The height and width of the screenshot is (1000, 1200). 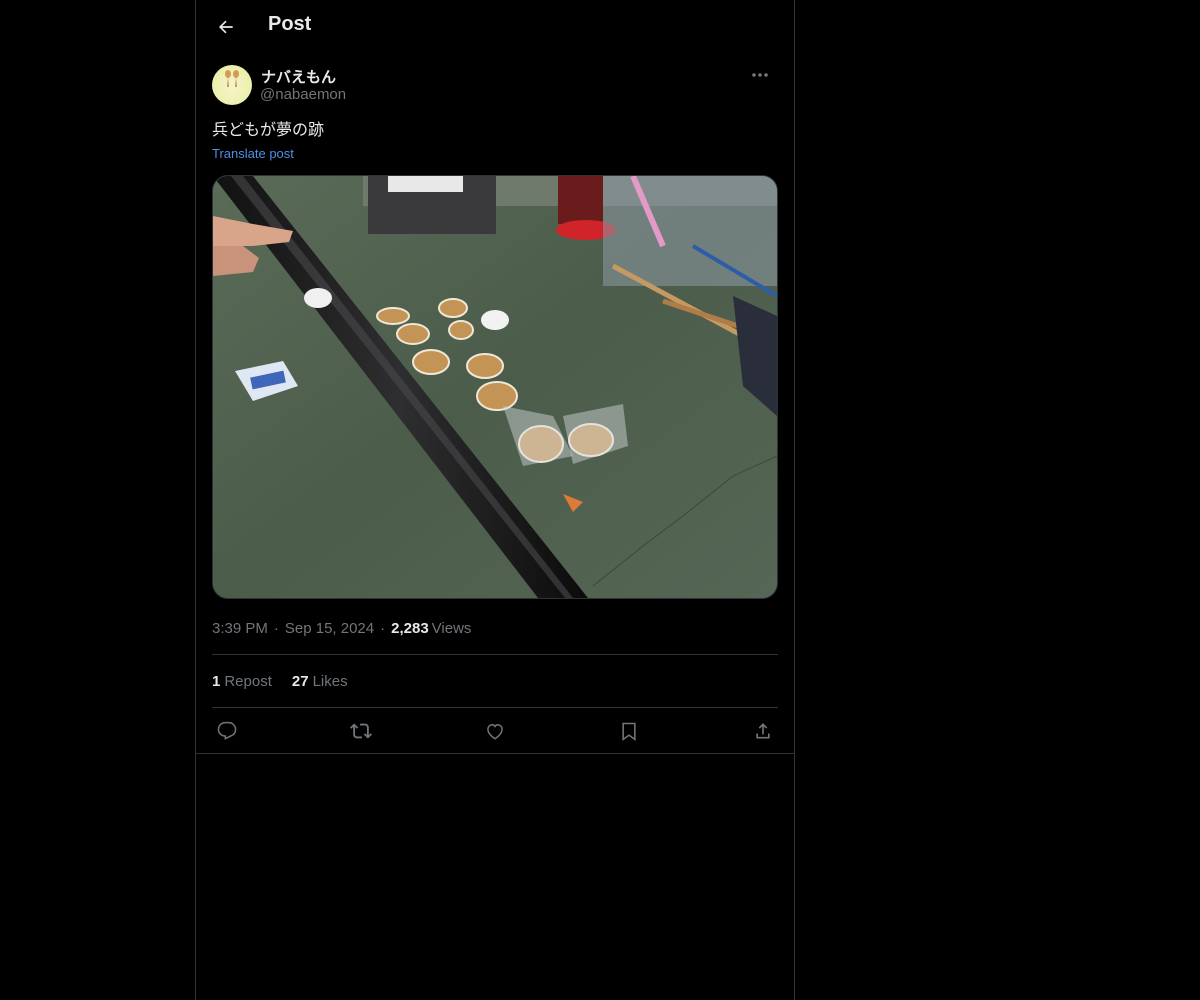 What do you see at coordinates (495, 27) in the screenshot?
I see `header: Post` at bounding box center [495, 27].